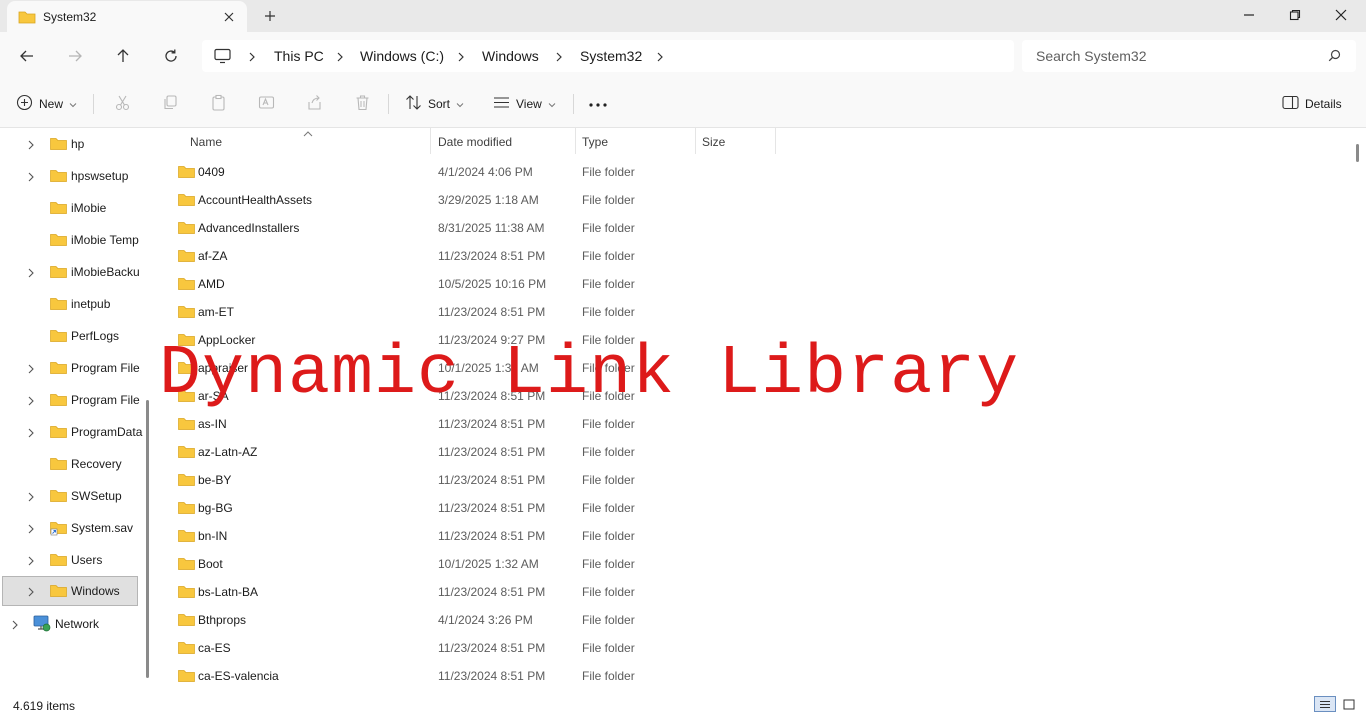 This screenshot has height=713, width=1366. Describe the element at coordinates (211, 284) in the screenshot. I see `file-name: AMD` at that location.